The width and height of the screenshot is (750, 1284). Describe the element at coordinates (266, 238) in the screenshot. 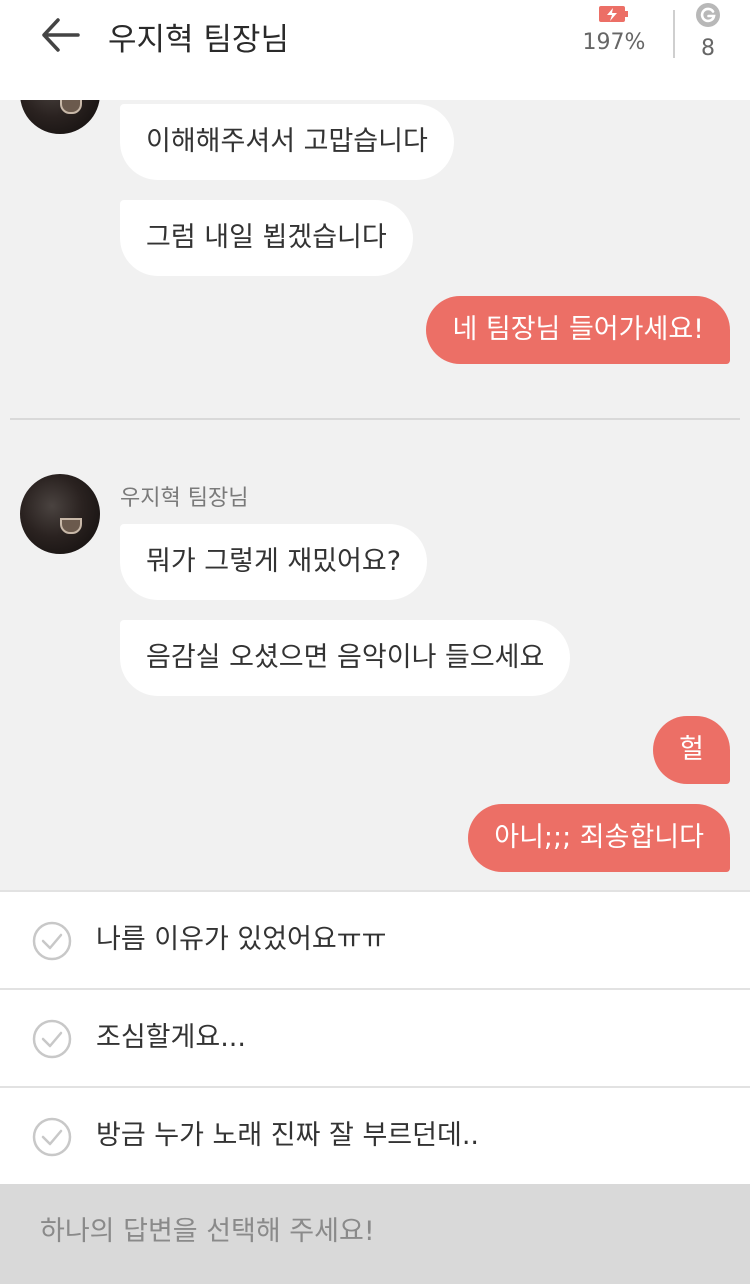

I see `message-bubble: 그럼 내일 뵙겠습니다` at that location.